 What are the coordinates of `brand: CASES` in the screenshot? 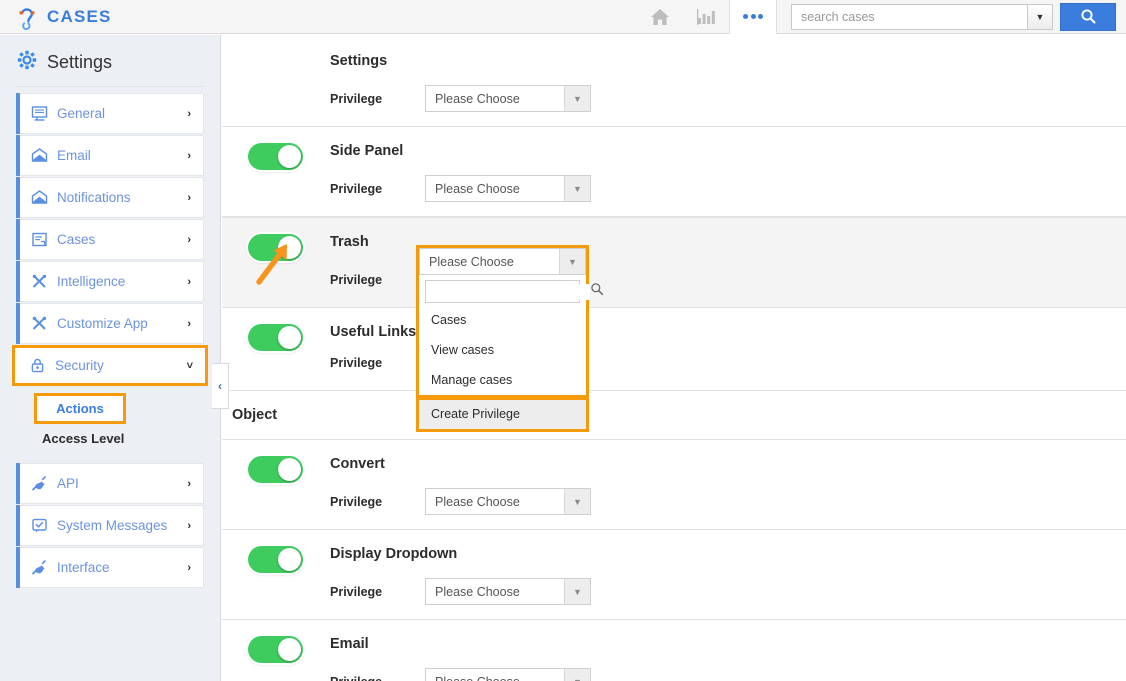 It's located at (105, 17).